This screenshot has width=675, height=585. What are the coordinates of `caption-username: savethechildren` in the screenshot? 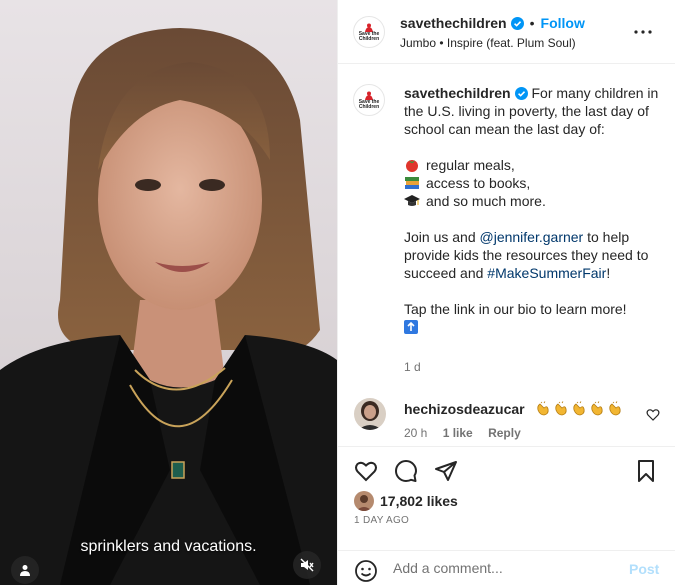 It's located at (457, 93).